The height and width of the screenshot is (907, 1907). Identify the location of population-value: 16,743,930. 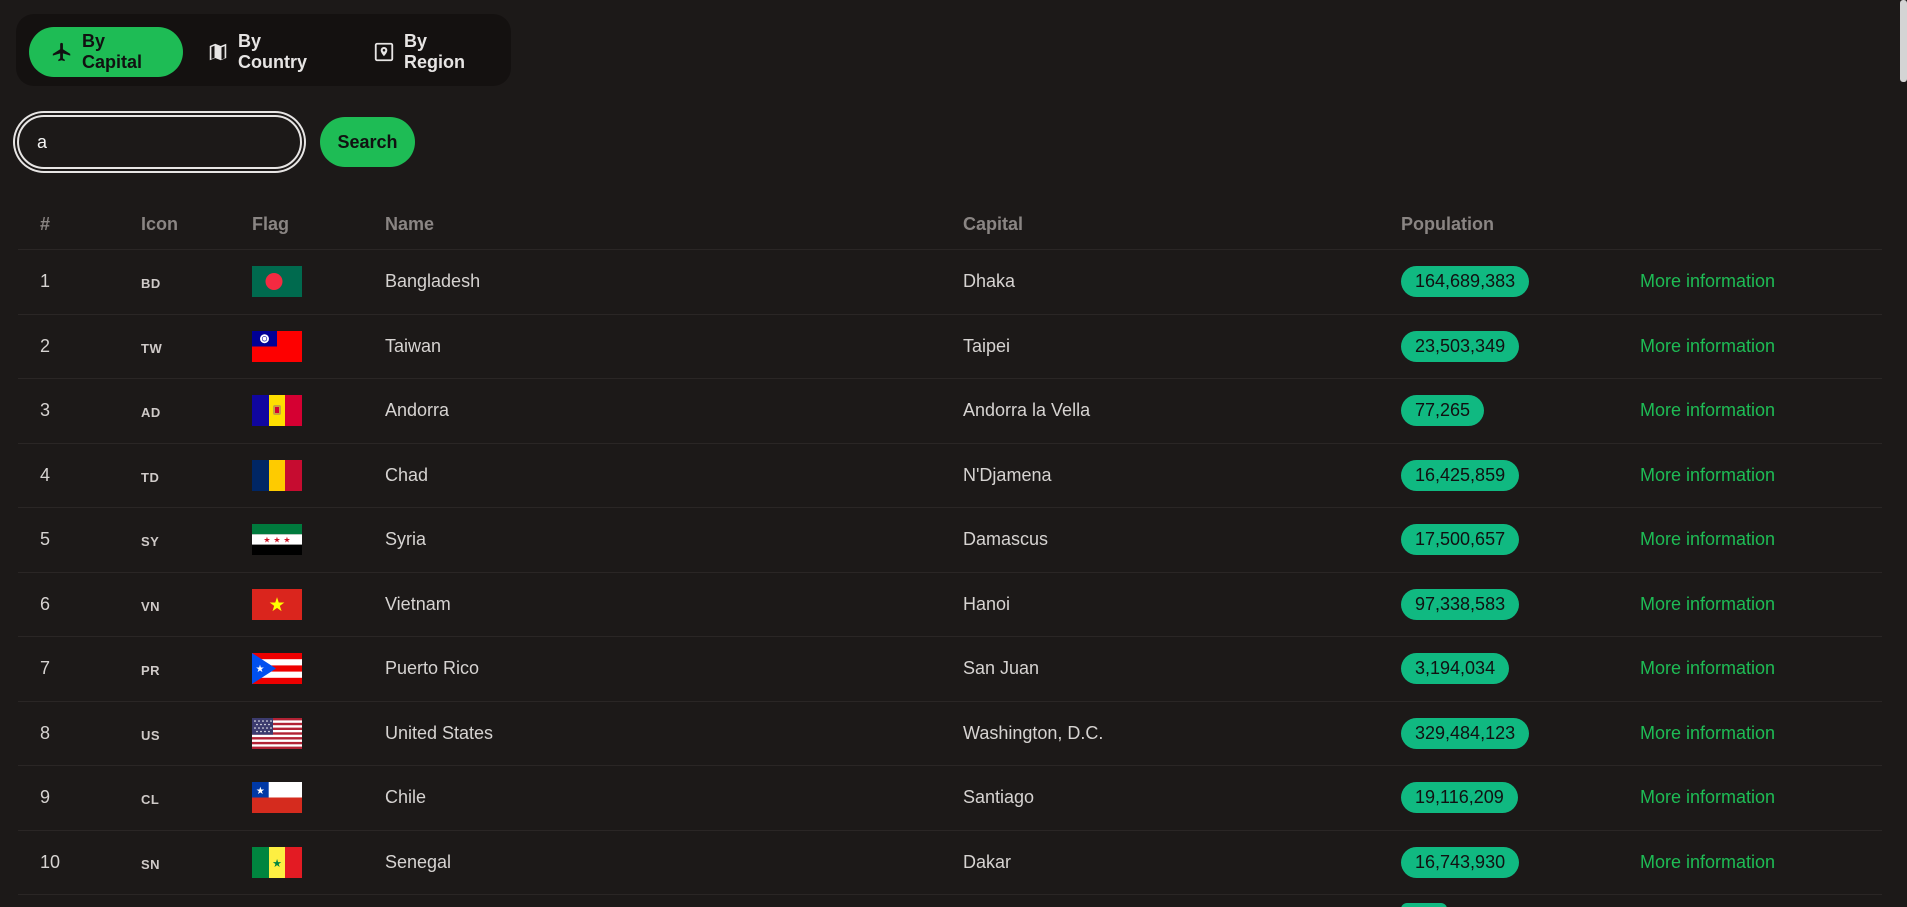
(1460, 862).